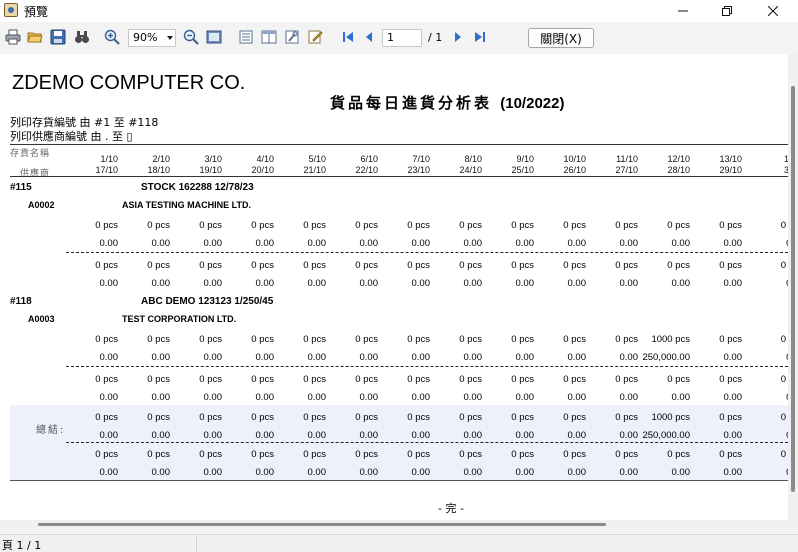  What do you see at coordinates (411, 103) in the screenshot?
I see `report-title-text: 貨品每日進貨分析表` at bounding box center [411, 103].